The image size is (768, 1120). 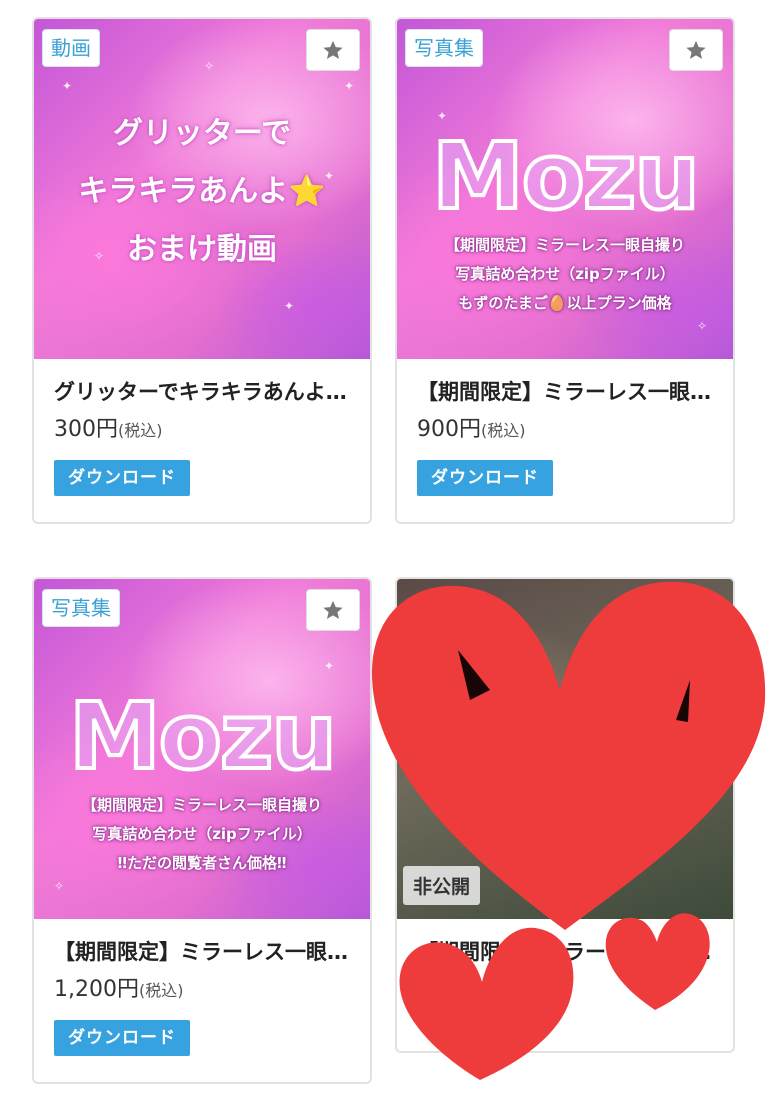 What do you see at coordinates (442, 885) in the screenshot?
I see `private-tag: 非公開` at bounding box center [442, 885].